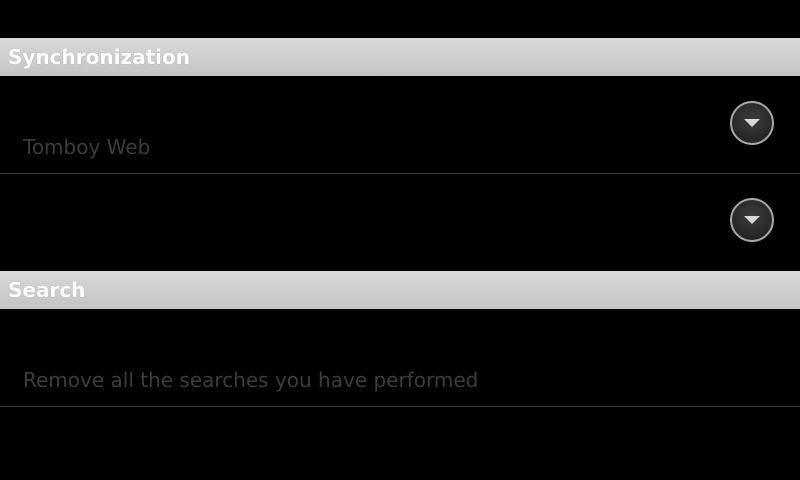 The height and width of the screenshot is (480, 800). What do you see at coordinates (87, 147) in the screenshot?
I see `pref-sync-service-summary: Tomboy Web` at bounding box center [87, 147].